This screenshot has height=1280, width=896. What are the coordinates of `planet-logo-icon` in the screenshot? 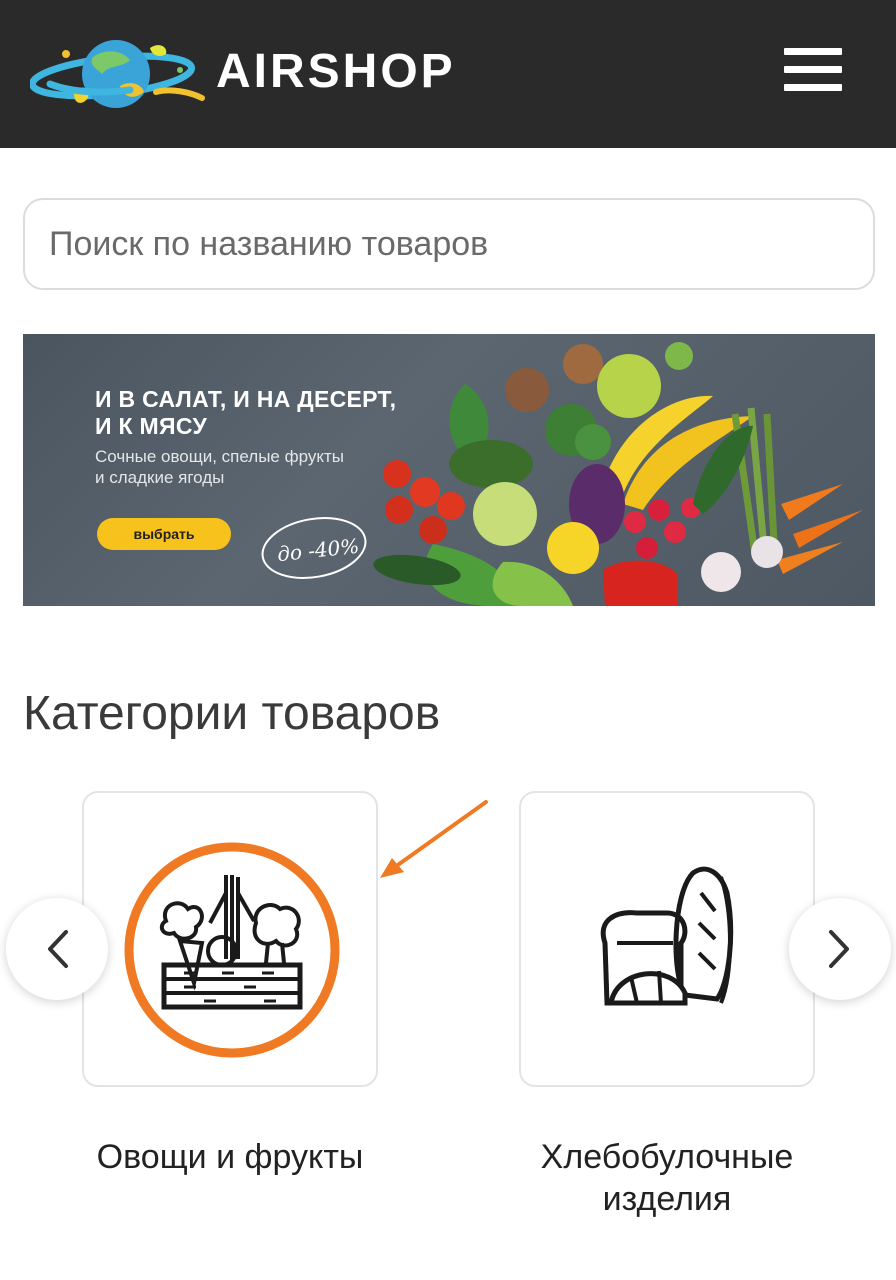 It's located at (125, 74).